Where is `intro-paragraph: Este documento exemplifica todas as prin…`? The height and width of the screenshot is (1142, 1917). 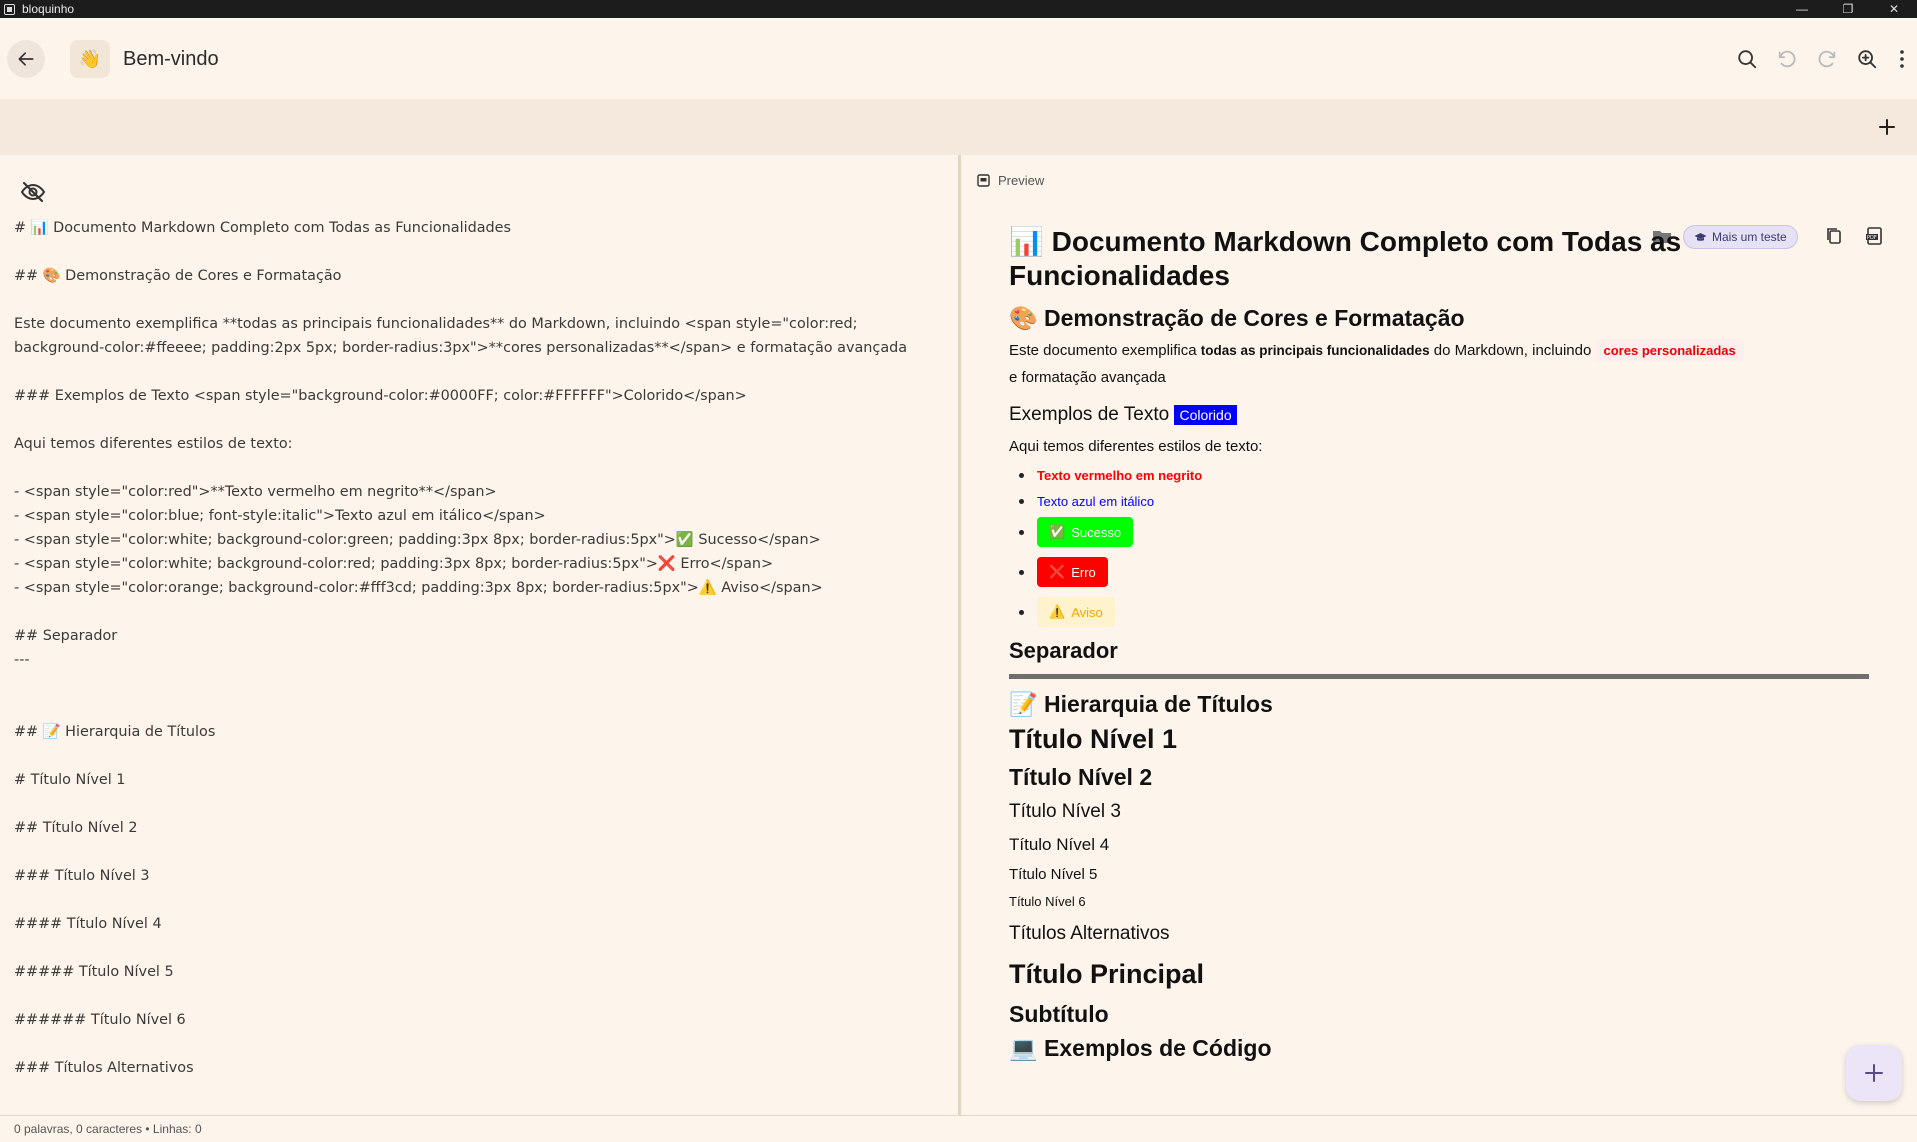
intro-paragraph: Este documento exemplifica todas as prin… is located at coordinates (1419, 364).